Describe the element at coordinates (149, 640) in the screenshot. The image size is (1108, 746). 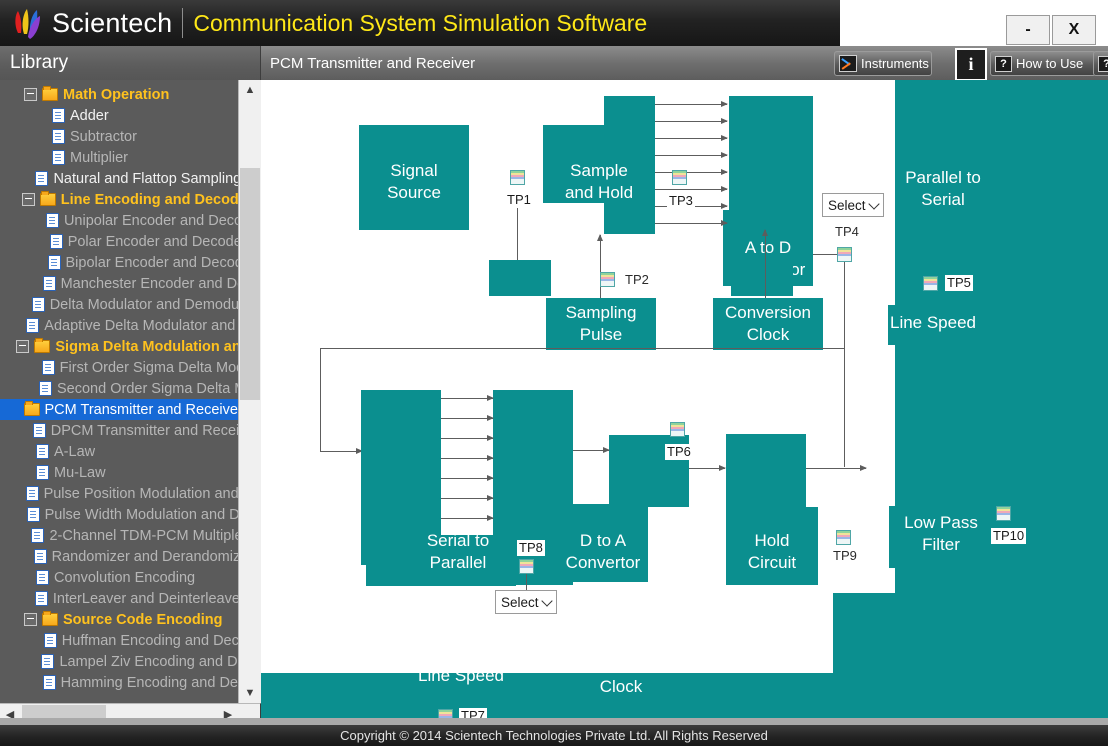
I see `tree-item-label: Huffman Encoding and Decoding` at that location.